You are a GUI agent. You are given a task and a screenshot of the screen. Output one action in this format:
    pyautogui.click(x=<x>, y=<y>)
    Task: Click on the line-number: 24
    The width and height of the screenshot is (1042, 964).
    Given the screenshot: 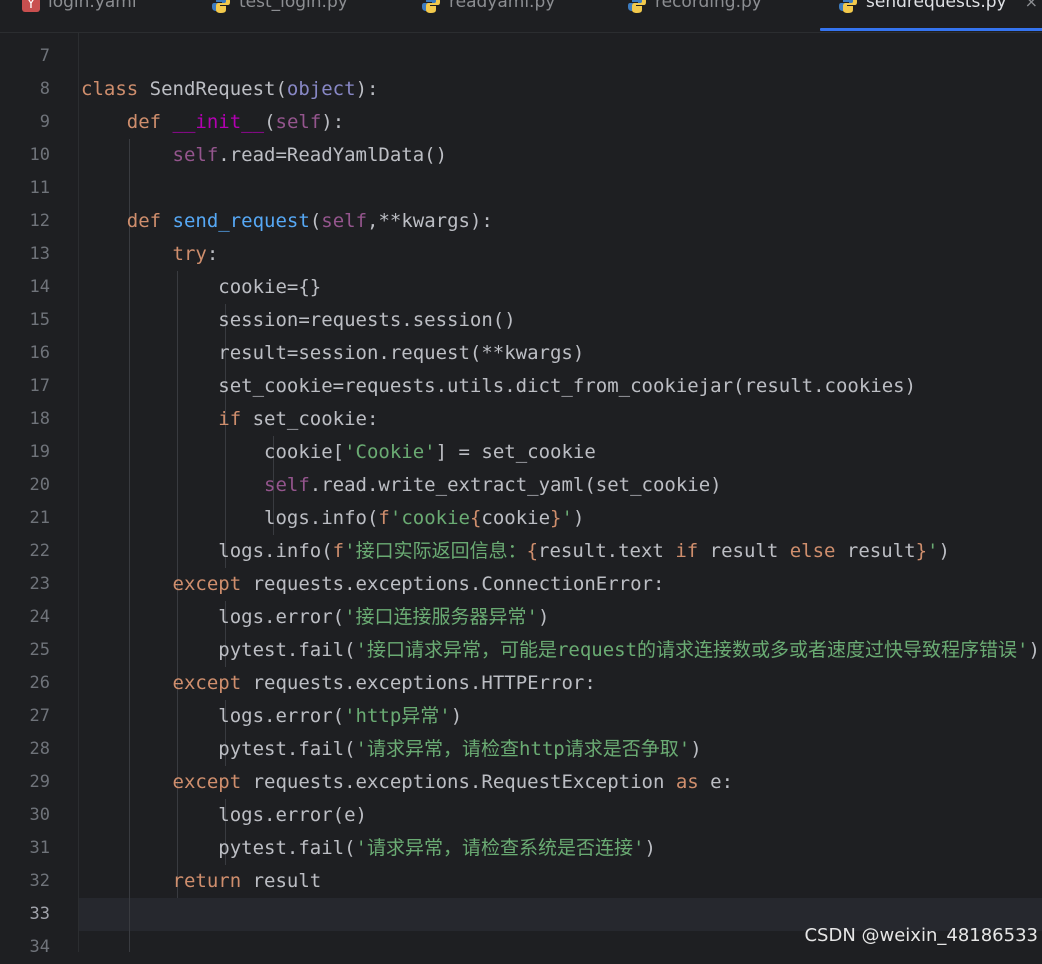 What is the action you would take?
    pyautogui.click(x=39, y=617)
    